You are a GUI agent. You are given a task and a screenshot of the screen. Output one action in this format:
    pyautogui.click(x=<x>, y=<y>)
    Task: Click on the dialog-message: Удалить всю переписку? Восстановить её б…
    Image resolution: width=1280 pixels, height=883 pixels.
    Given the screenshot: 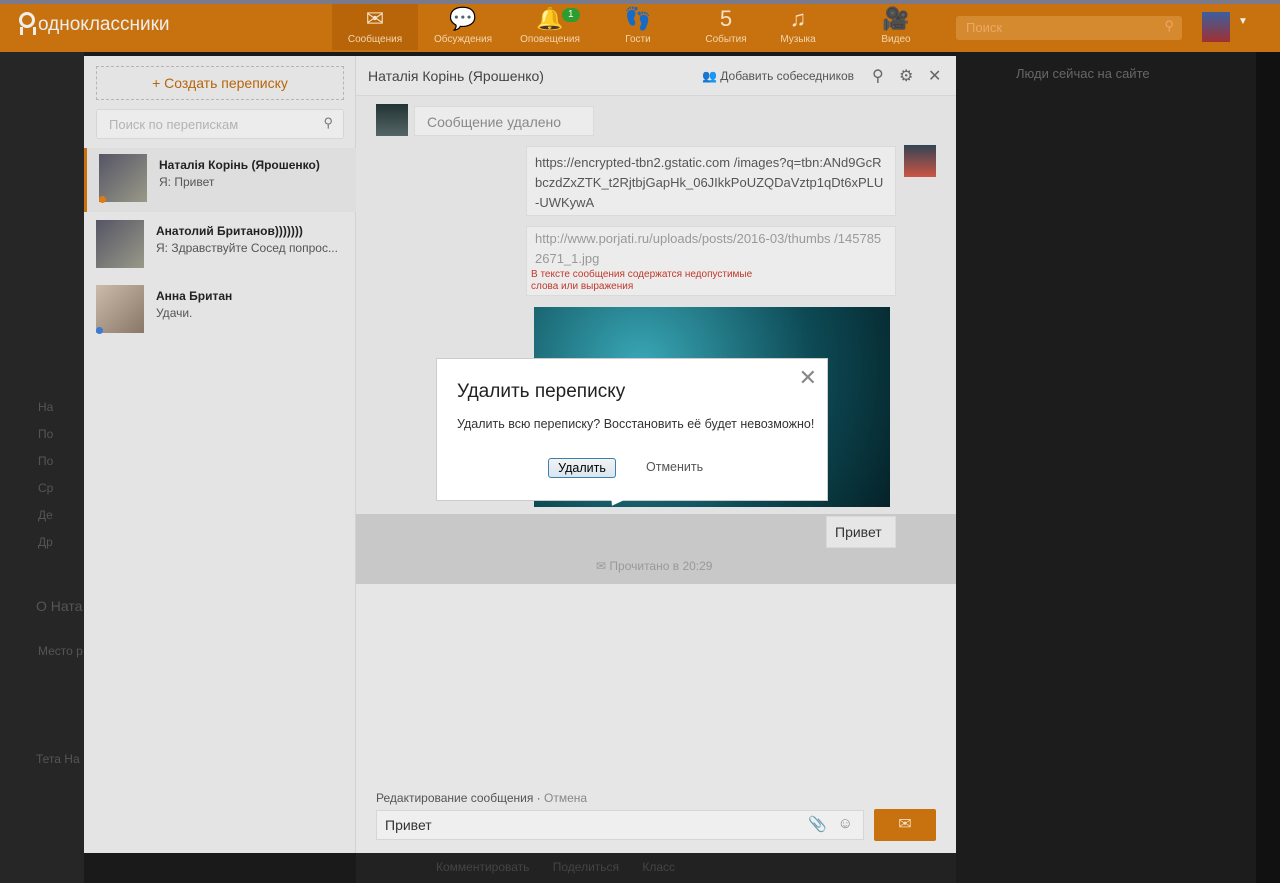 What is the action you would take?
    pyautogui.click(x=636, y=424)
    